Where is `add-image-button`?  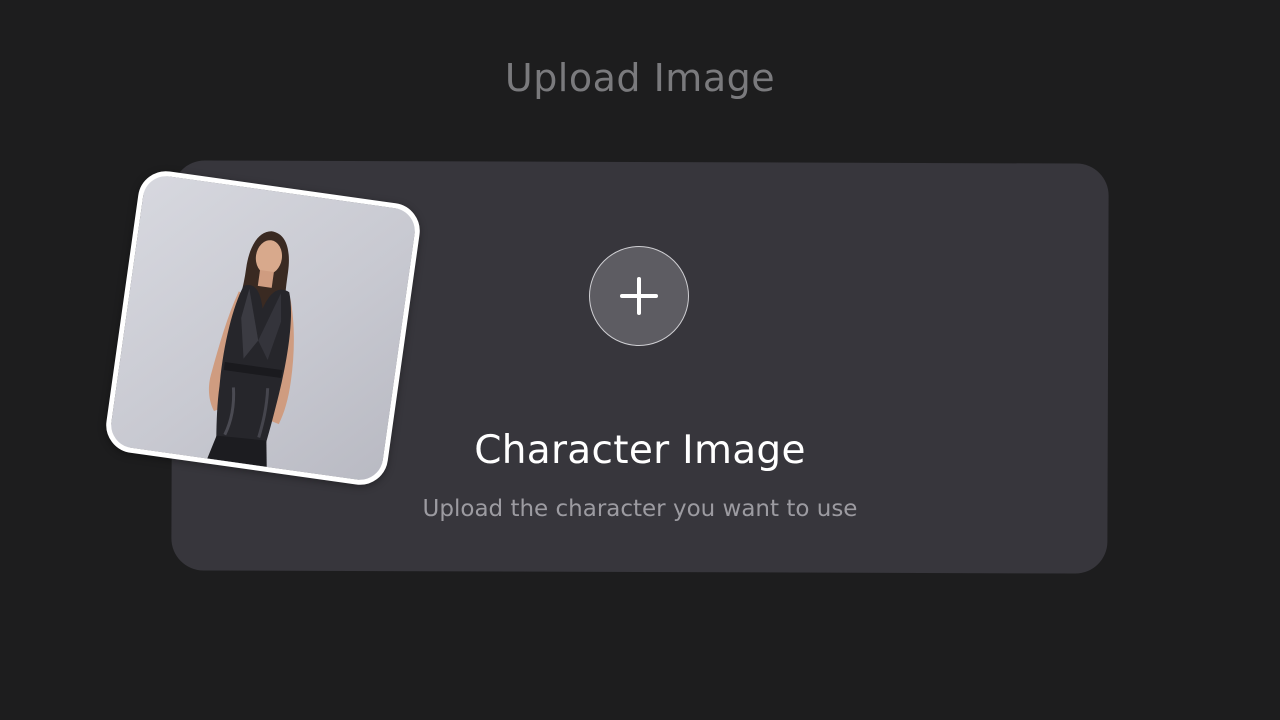
add-image-button is located at coordinates (639, 296).